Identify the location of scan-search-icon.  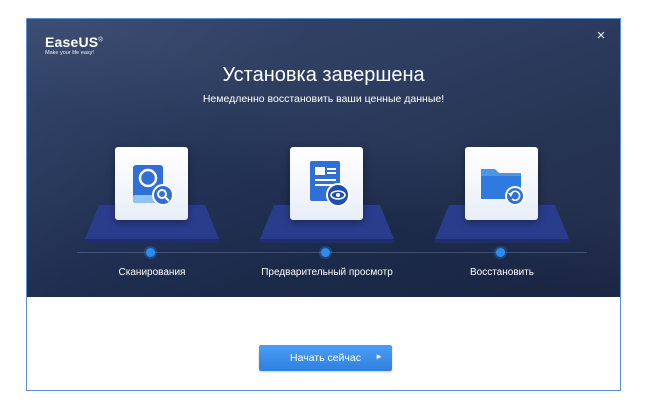
(153, 185).